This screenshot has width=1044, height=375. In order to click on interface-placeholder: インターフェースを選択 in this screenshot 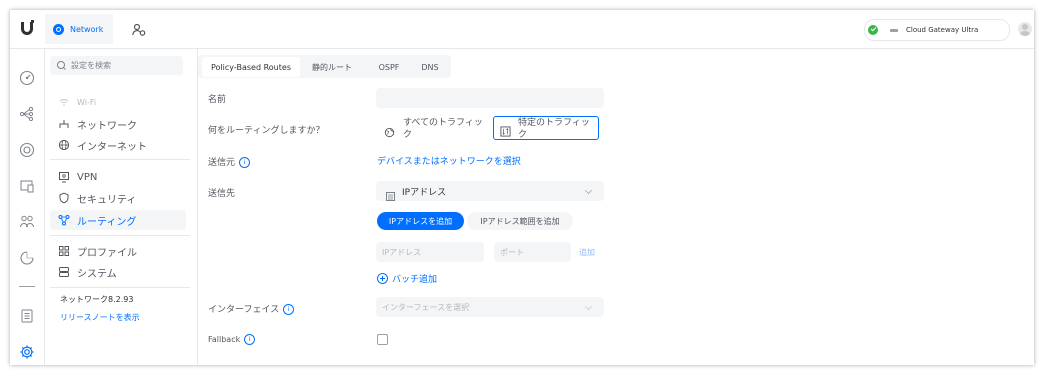, I will do `click(426, 307)`.